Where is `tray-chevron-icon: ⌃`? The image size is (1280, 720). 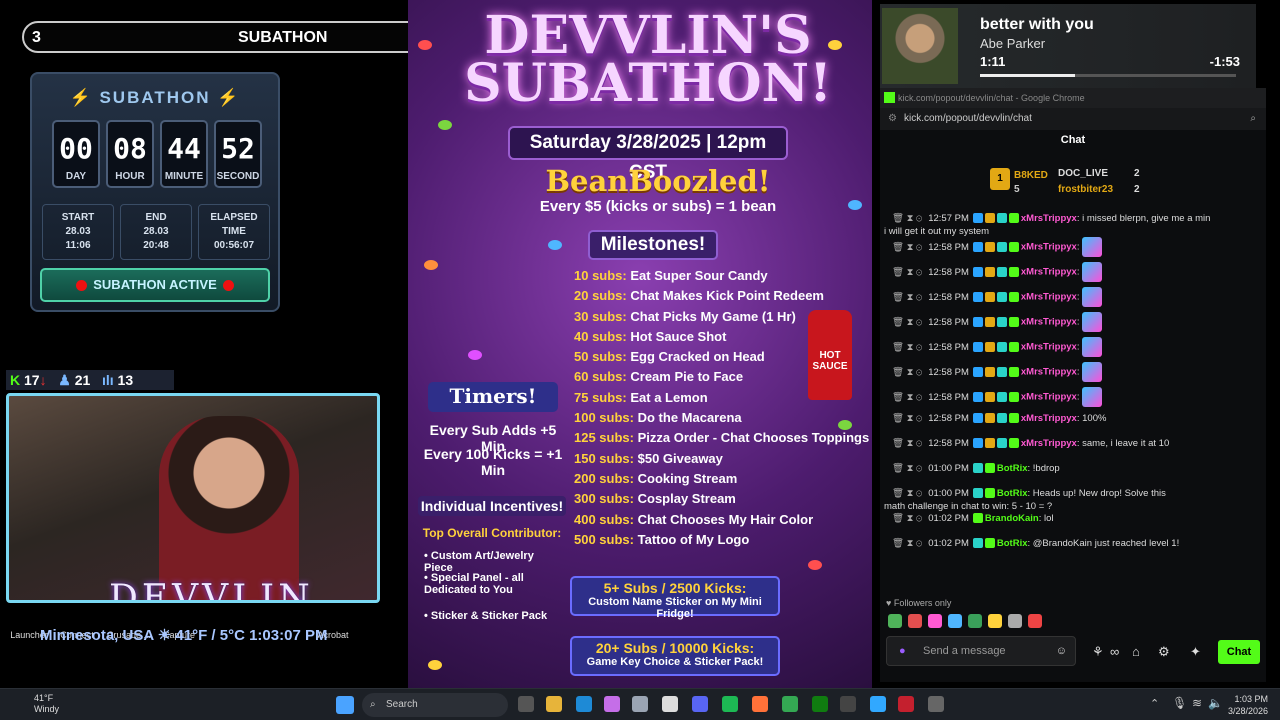 tray-chevron-icon: ⌃ is located at coordinates (1154, 703).